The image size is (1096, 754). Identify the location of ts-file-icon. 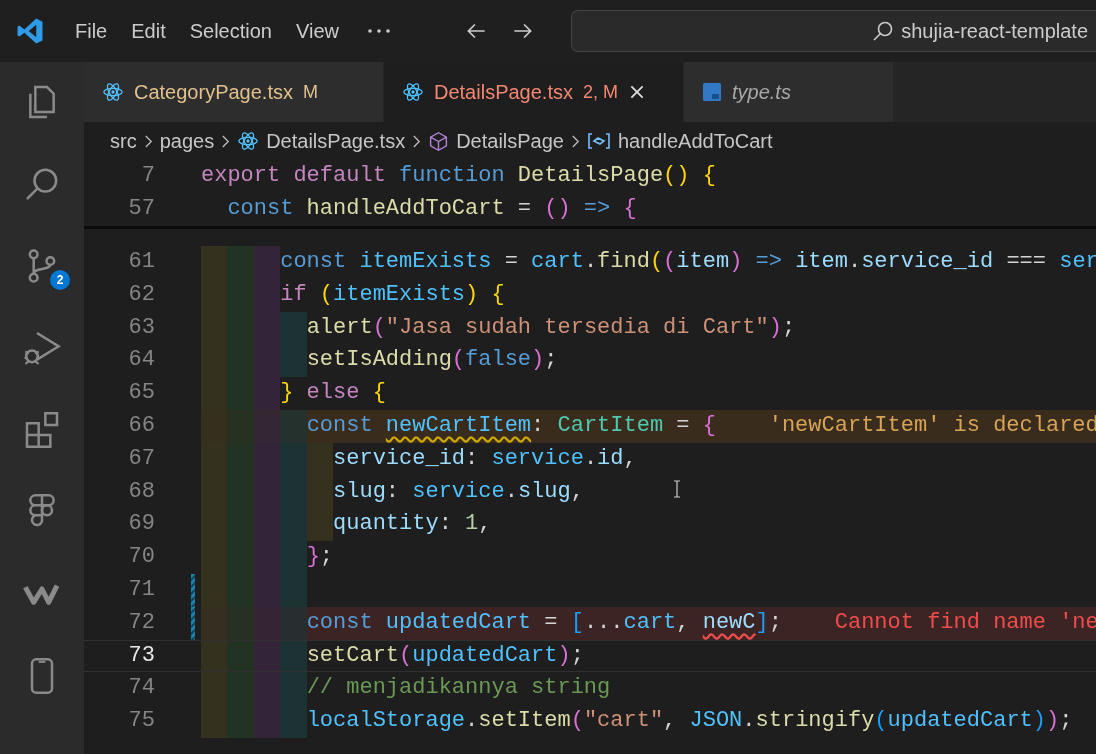
(712, 92).